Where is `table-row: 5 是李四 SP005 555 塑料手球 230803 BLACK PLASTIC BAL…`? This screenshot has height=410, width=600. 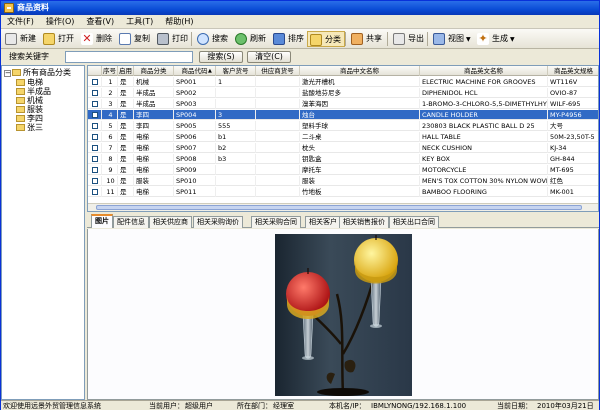
table-row: 5 是李四 SP005 555 塑料手球 230803 BLACK PLASTIC BAL… is located at coordinates (343, 126).